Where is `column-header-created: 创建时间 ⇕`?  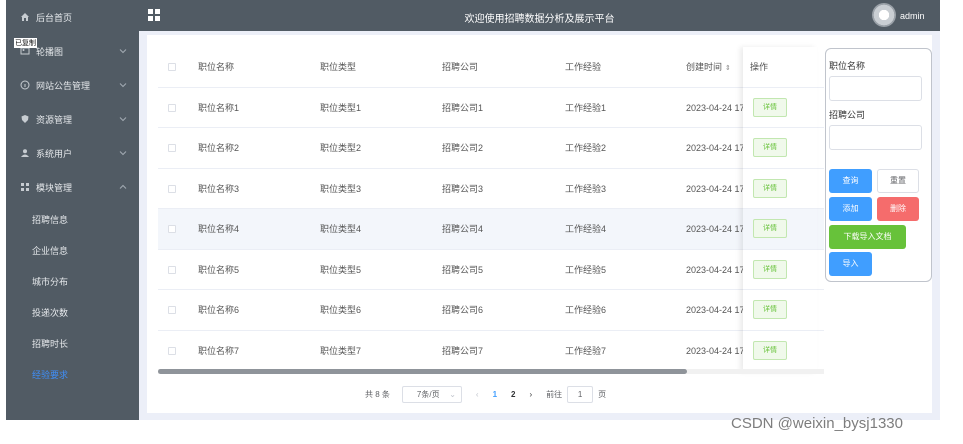 column-header-created: 创建时间 ⇕ is located at coordinates (708, 67).